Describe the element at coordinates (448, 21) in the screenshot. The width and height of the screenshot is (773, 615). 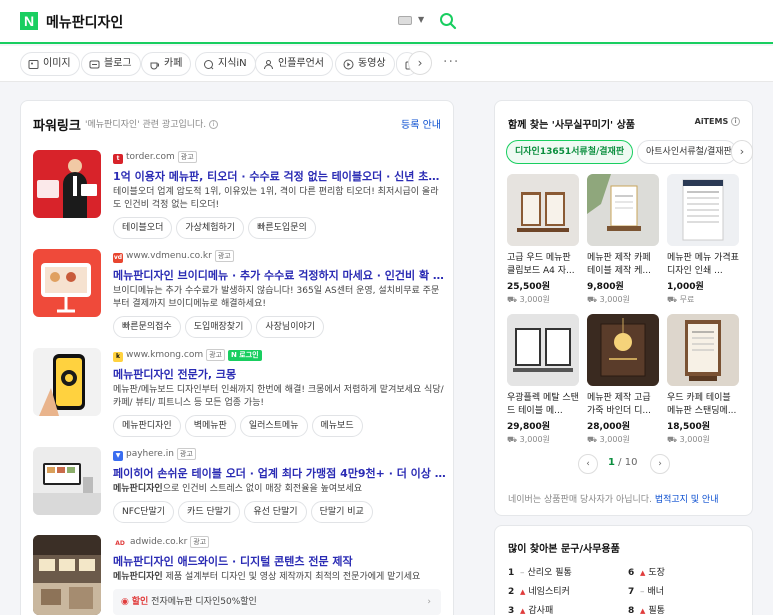
I see `search-icon` at that location.